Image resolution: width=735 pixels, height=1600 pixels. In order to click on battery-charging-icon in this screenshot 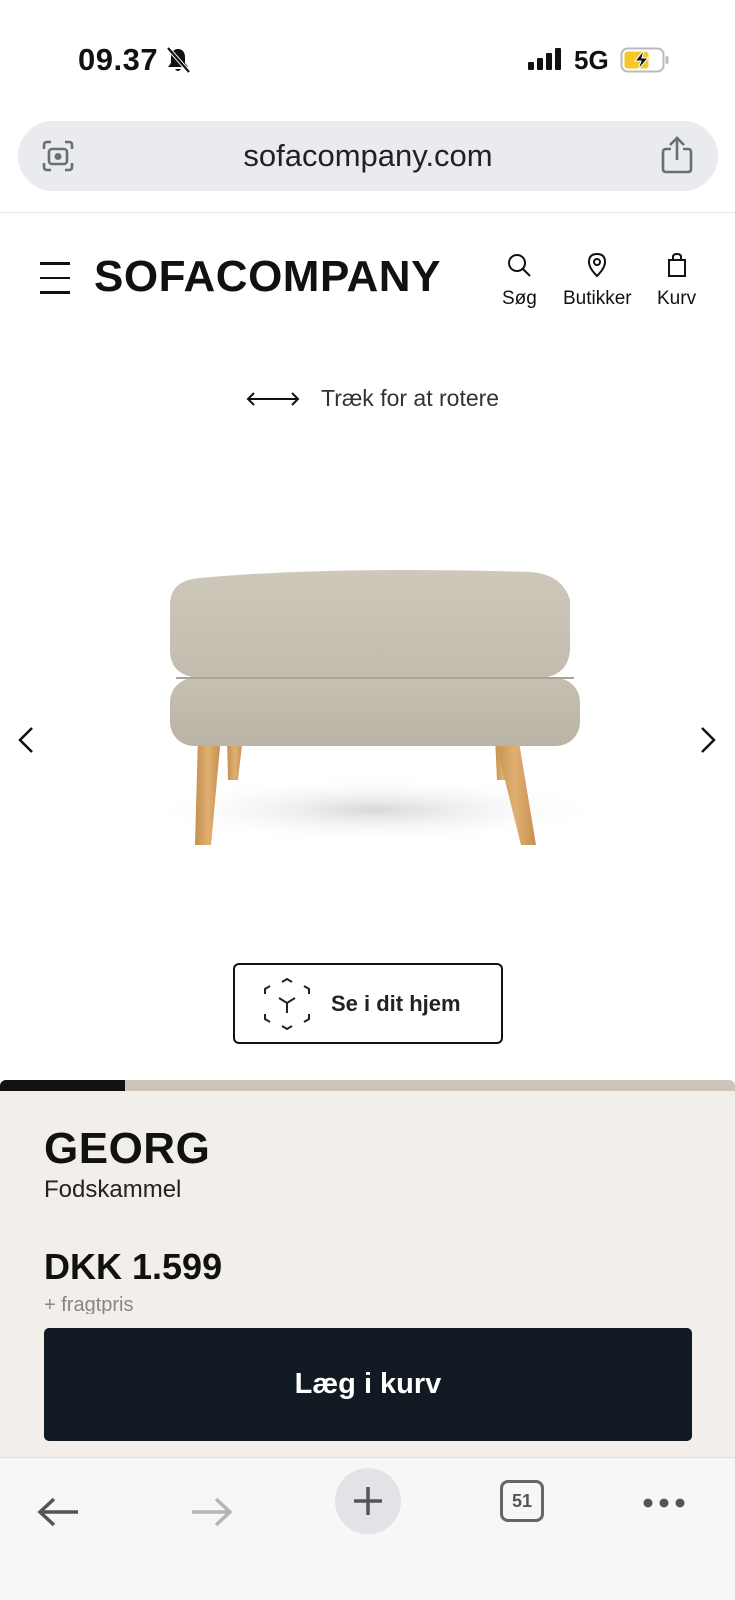, I will do `click(646, 62)`.